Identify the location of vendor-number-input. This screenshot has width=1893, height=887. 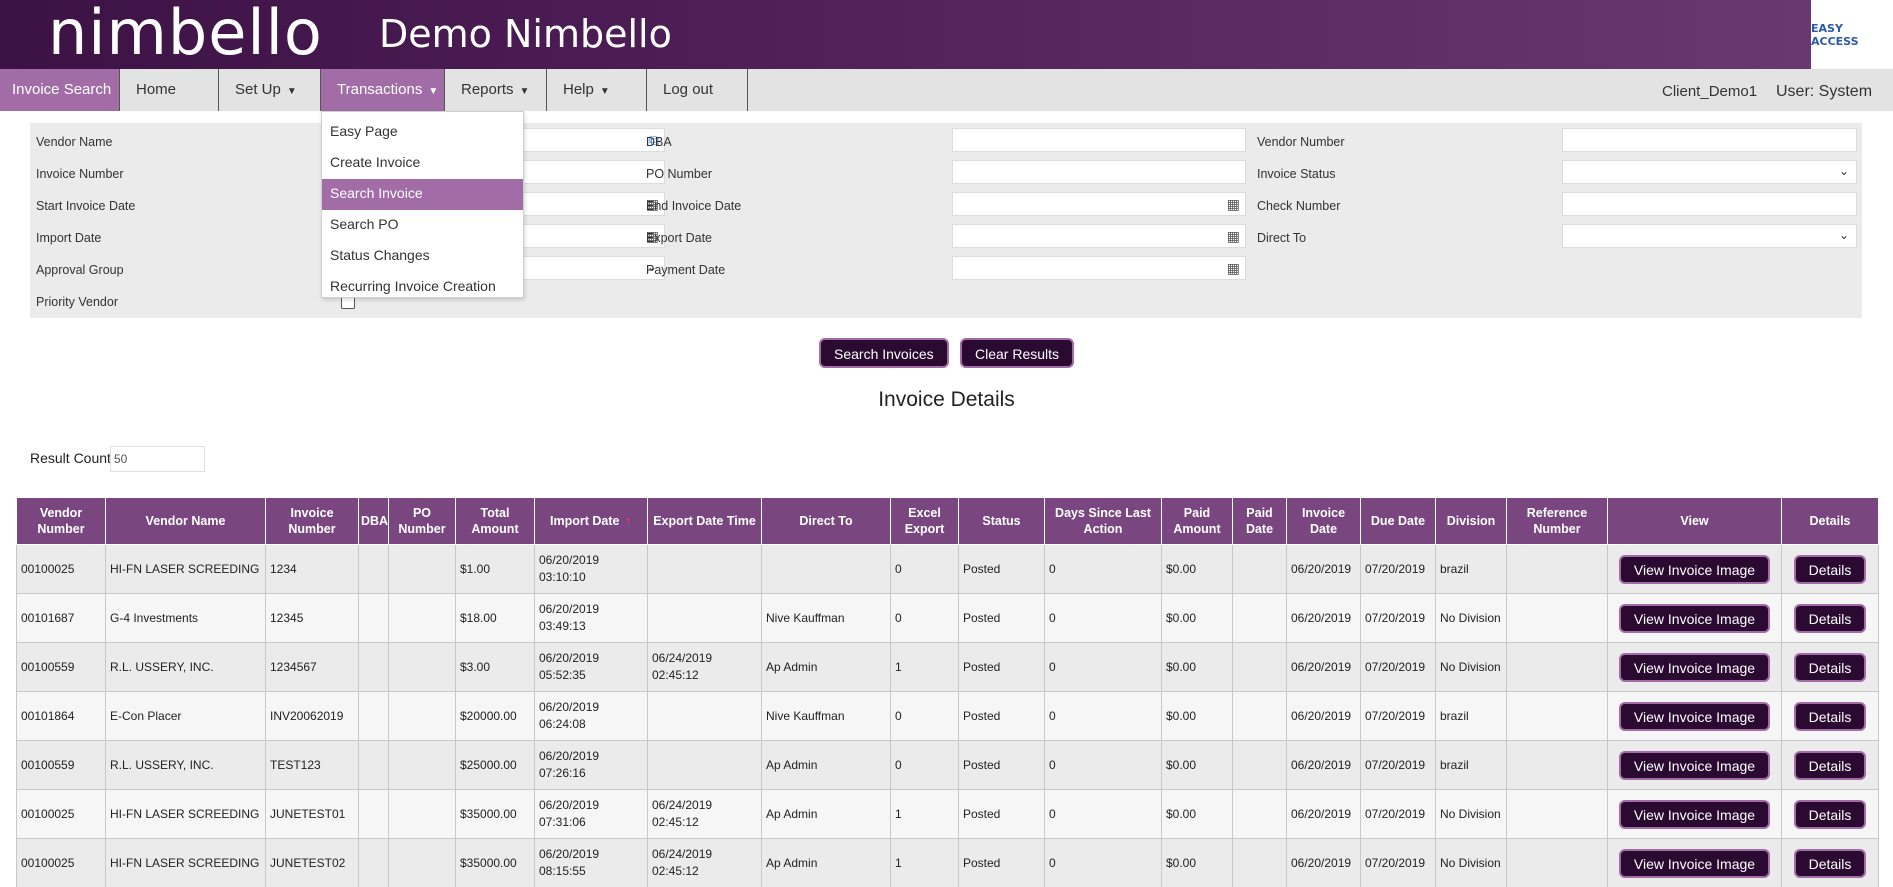
(1709, 140).